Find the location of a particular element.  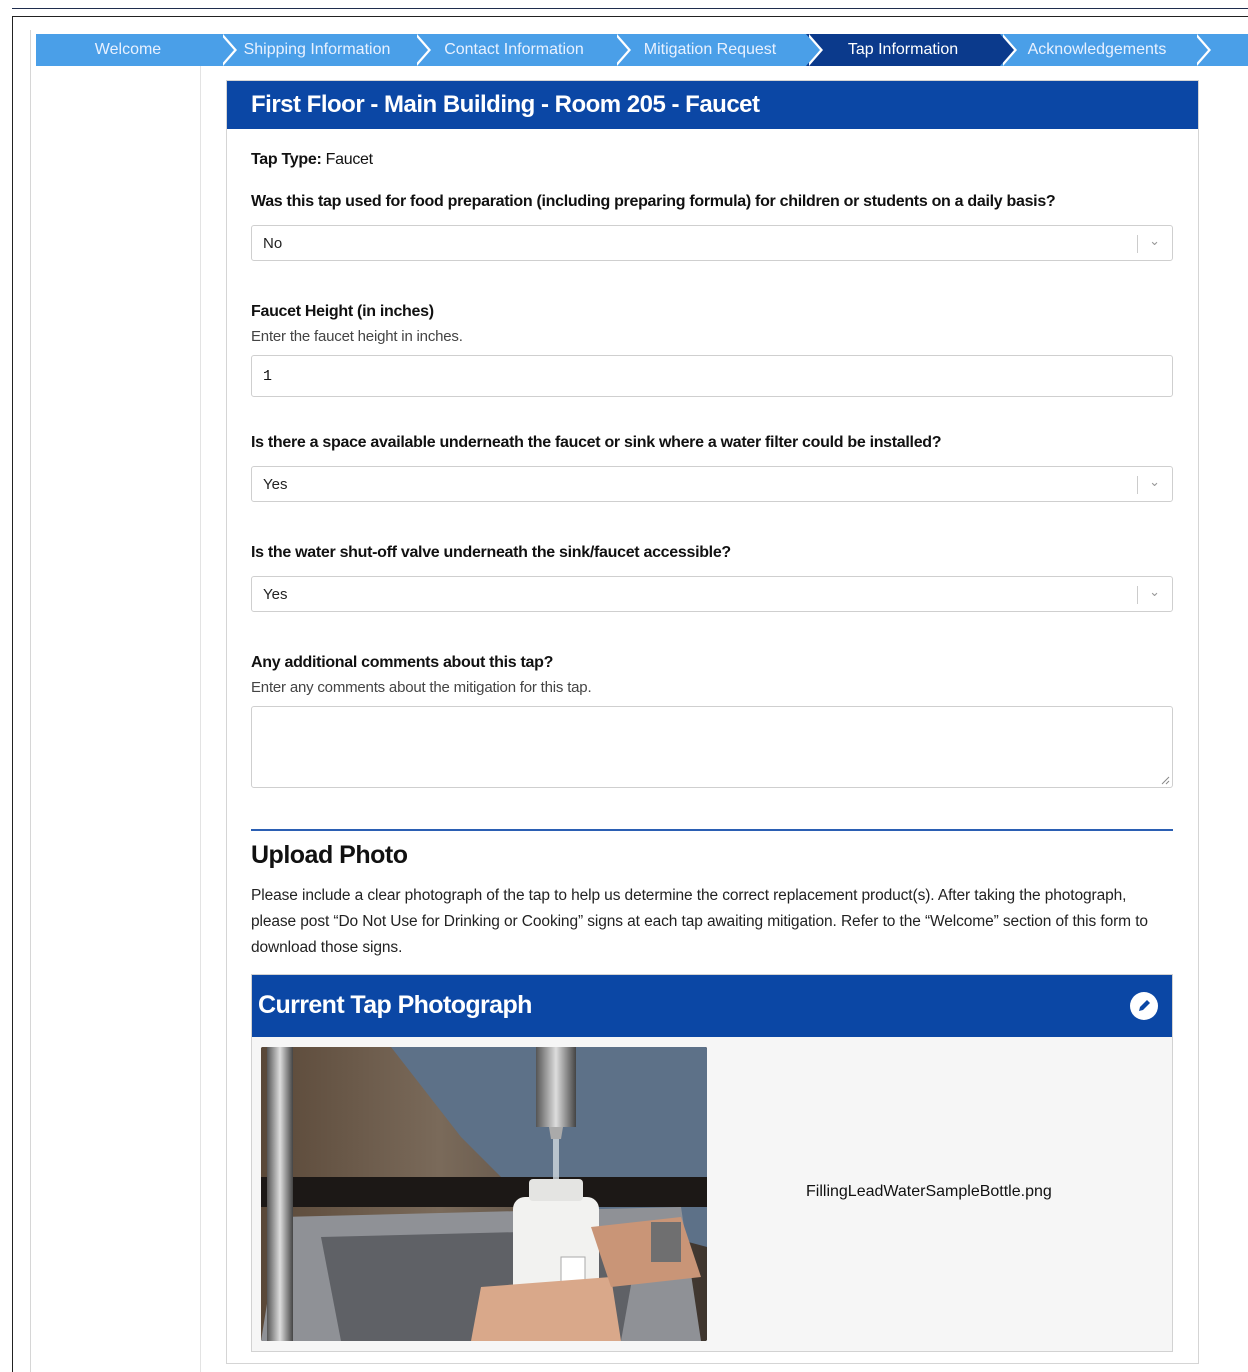

wizard-step-label: Mitigation Request is located at coordinates (710, 49).